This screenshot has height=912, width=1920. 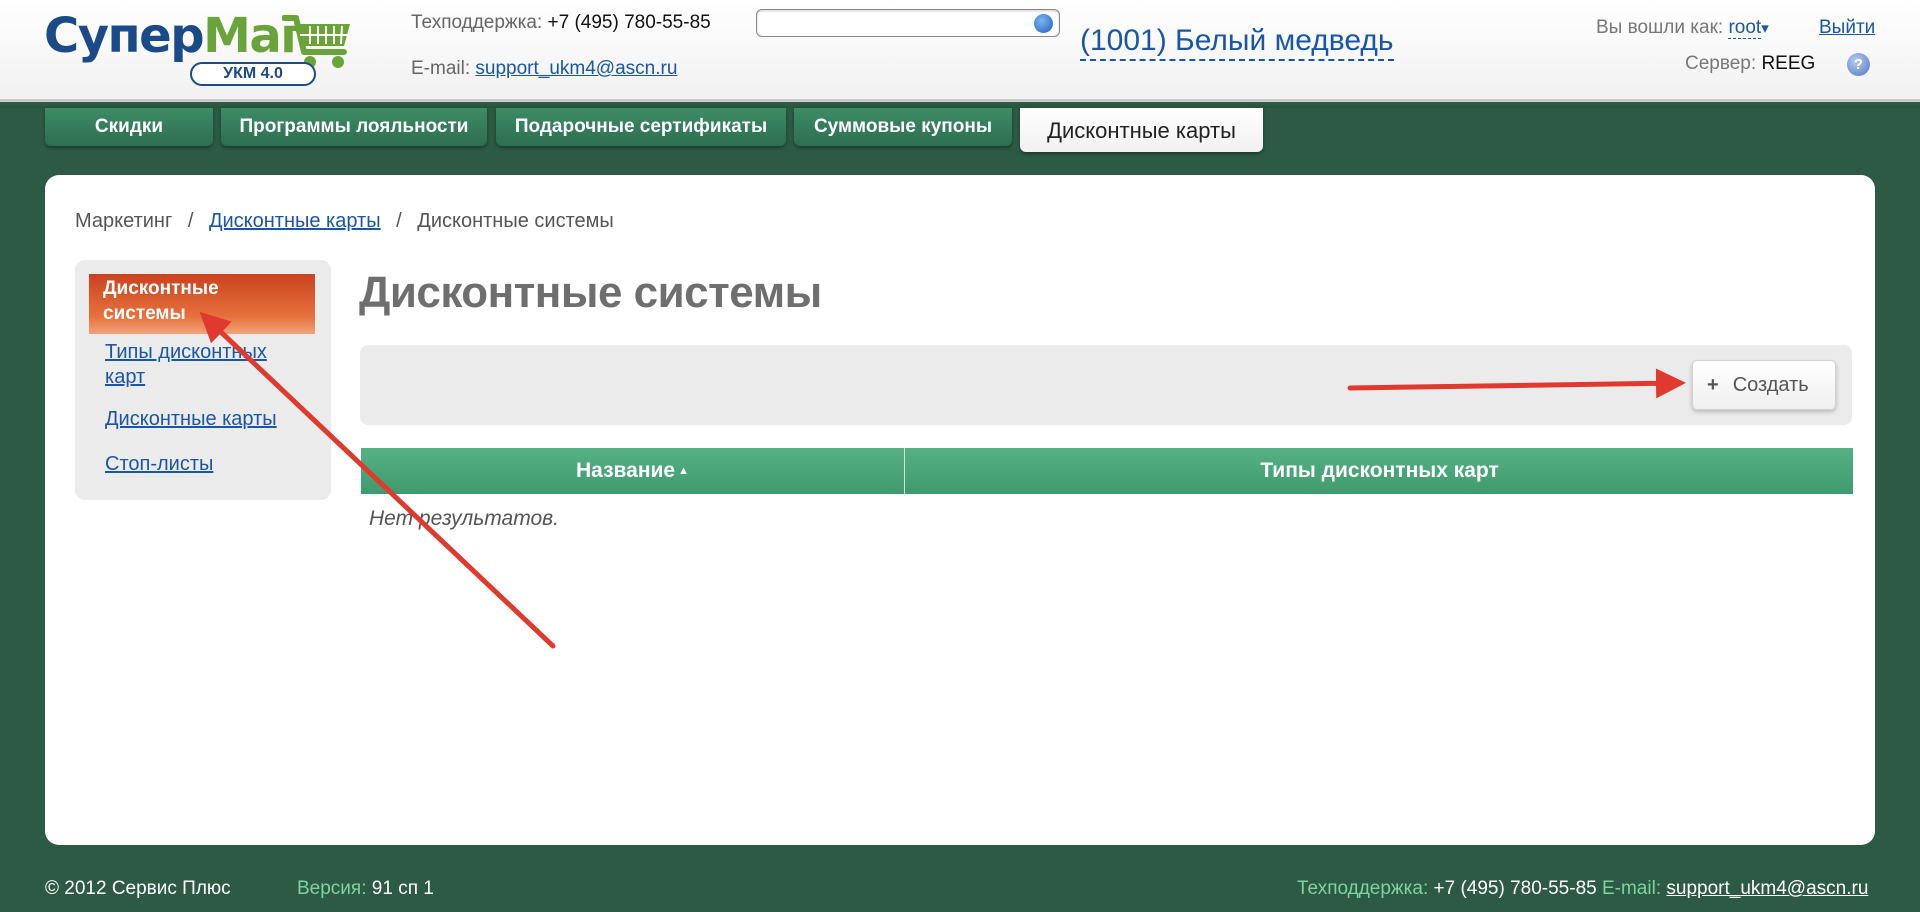 I want to click on server-info: Сервер: REEG, so click(x=1750, y=63).